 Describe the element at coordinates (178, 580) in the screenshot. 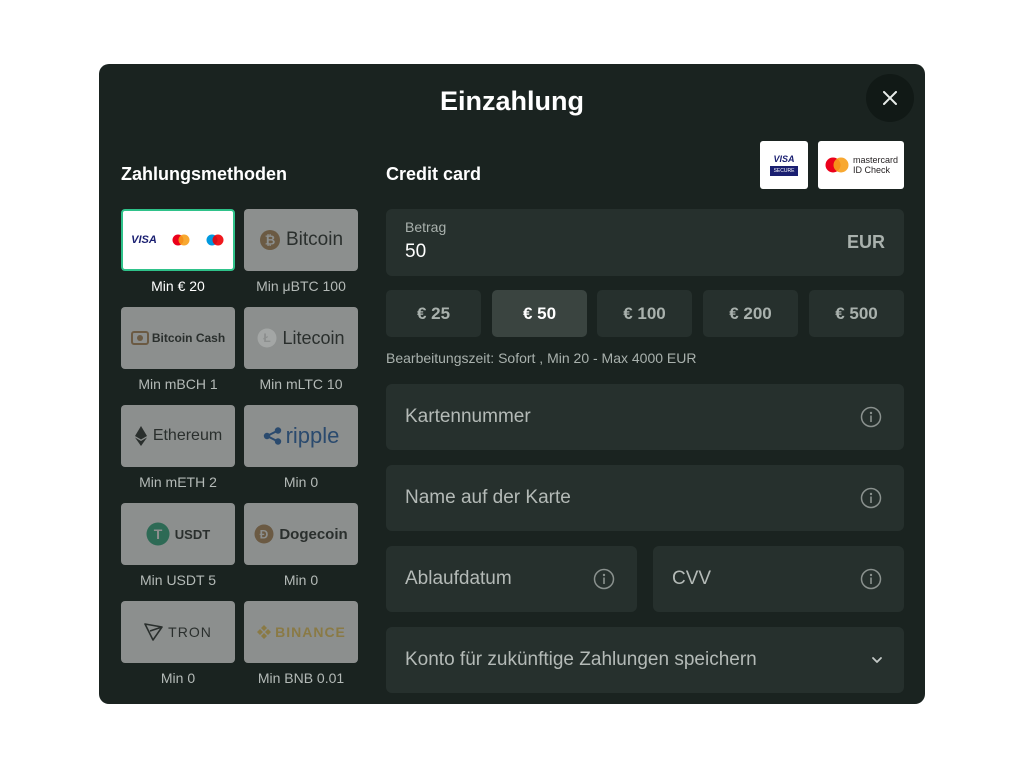

I see `method-usdt-min: Min USDT 5` at that location.